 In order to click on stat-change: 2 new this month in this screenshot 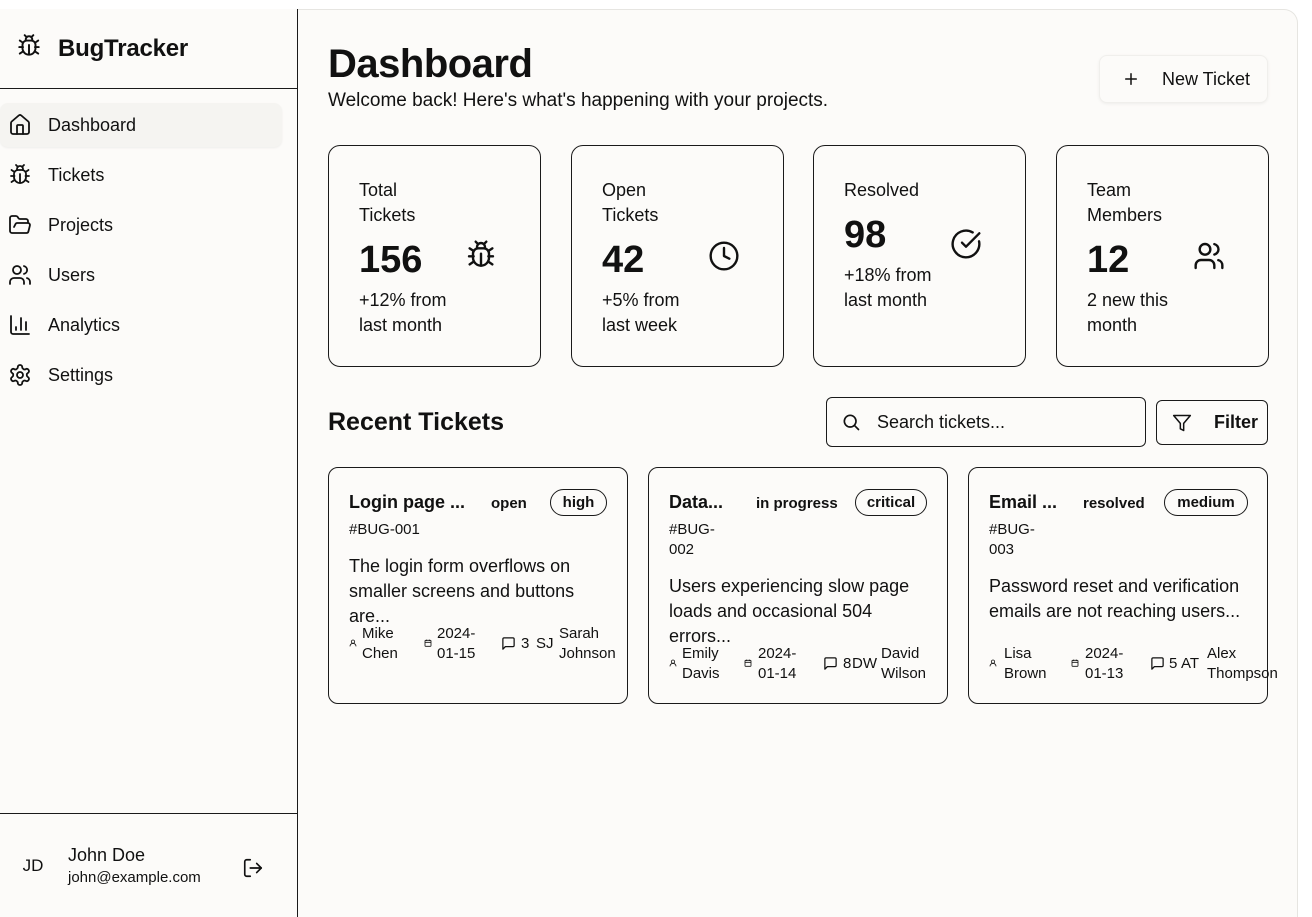, I will do `click(1128, 312)`.